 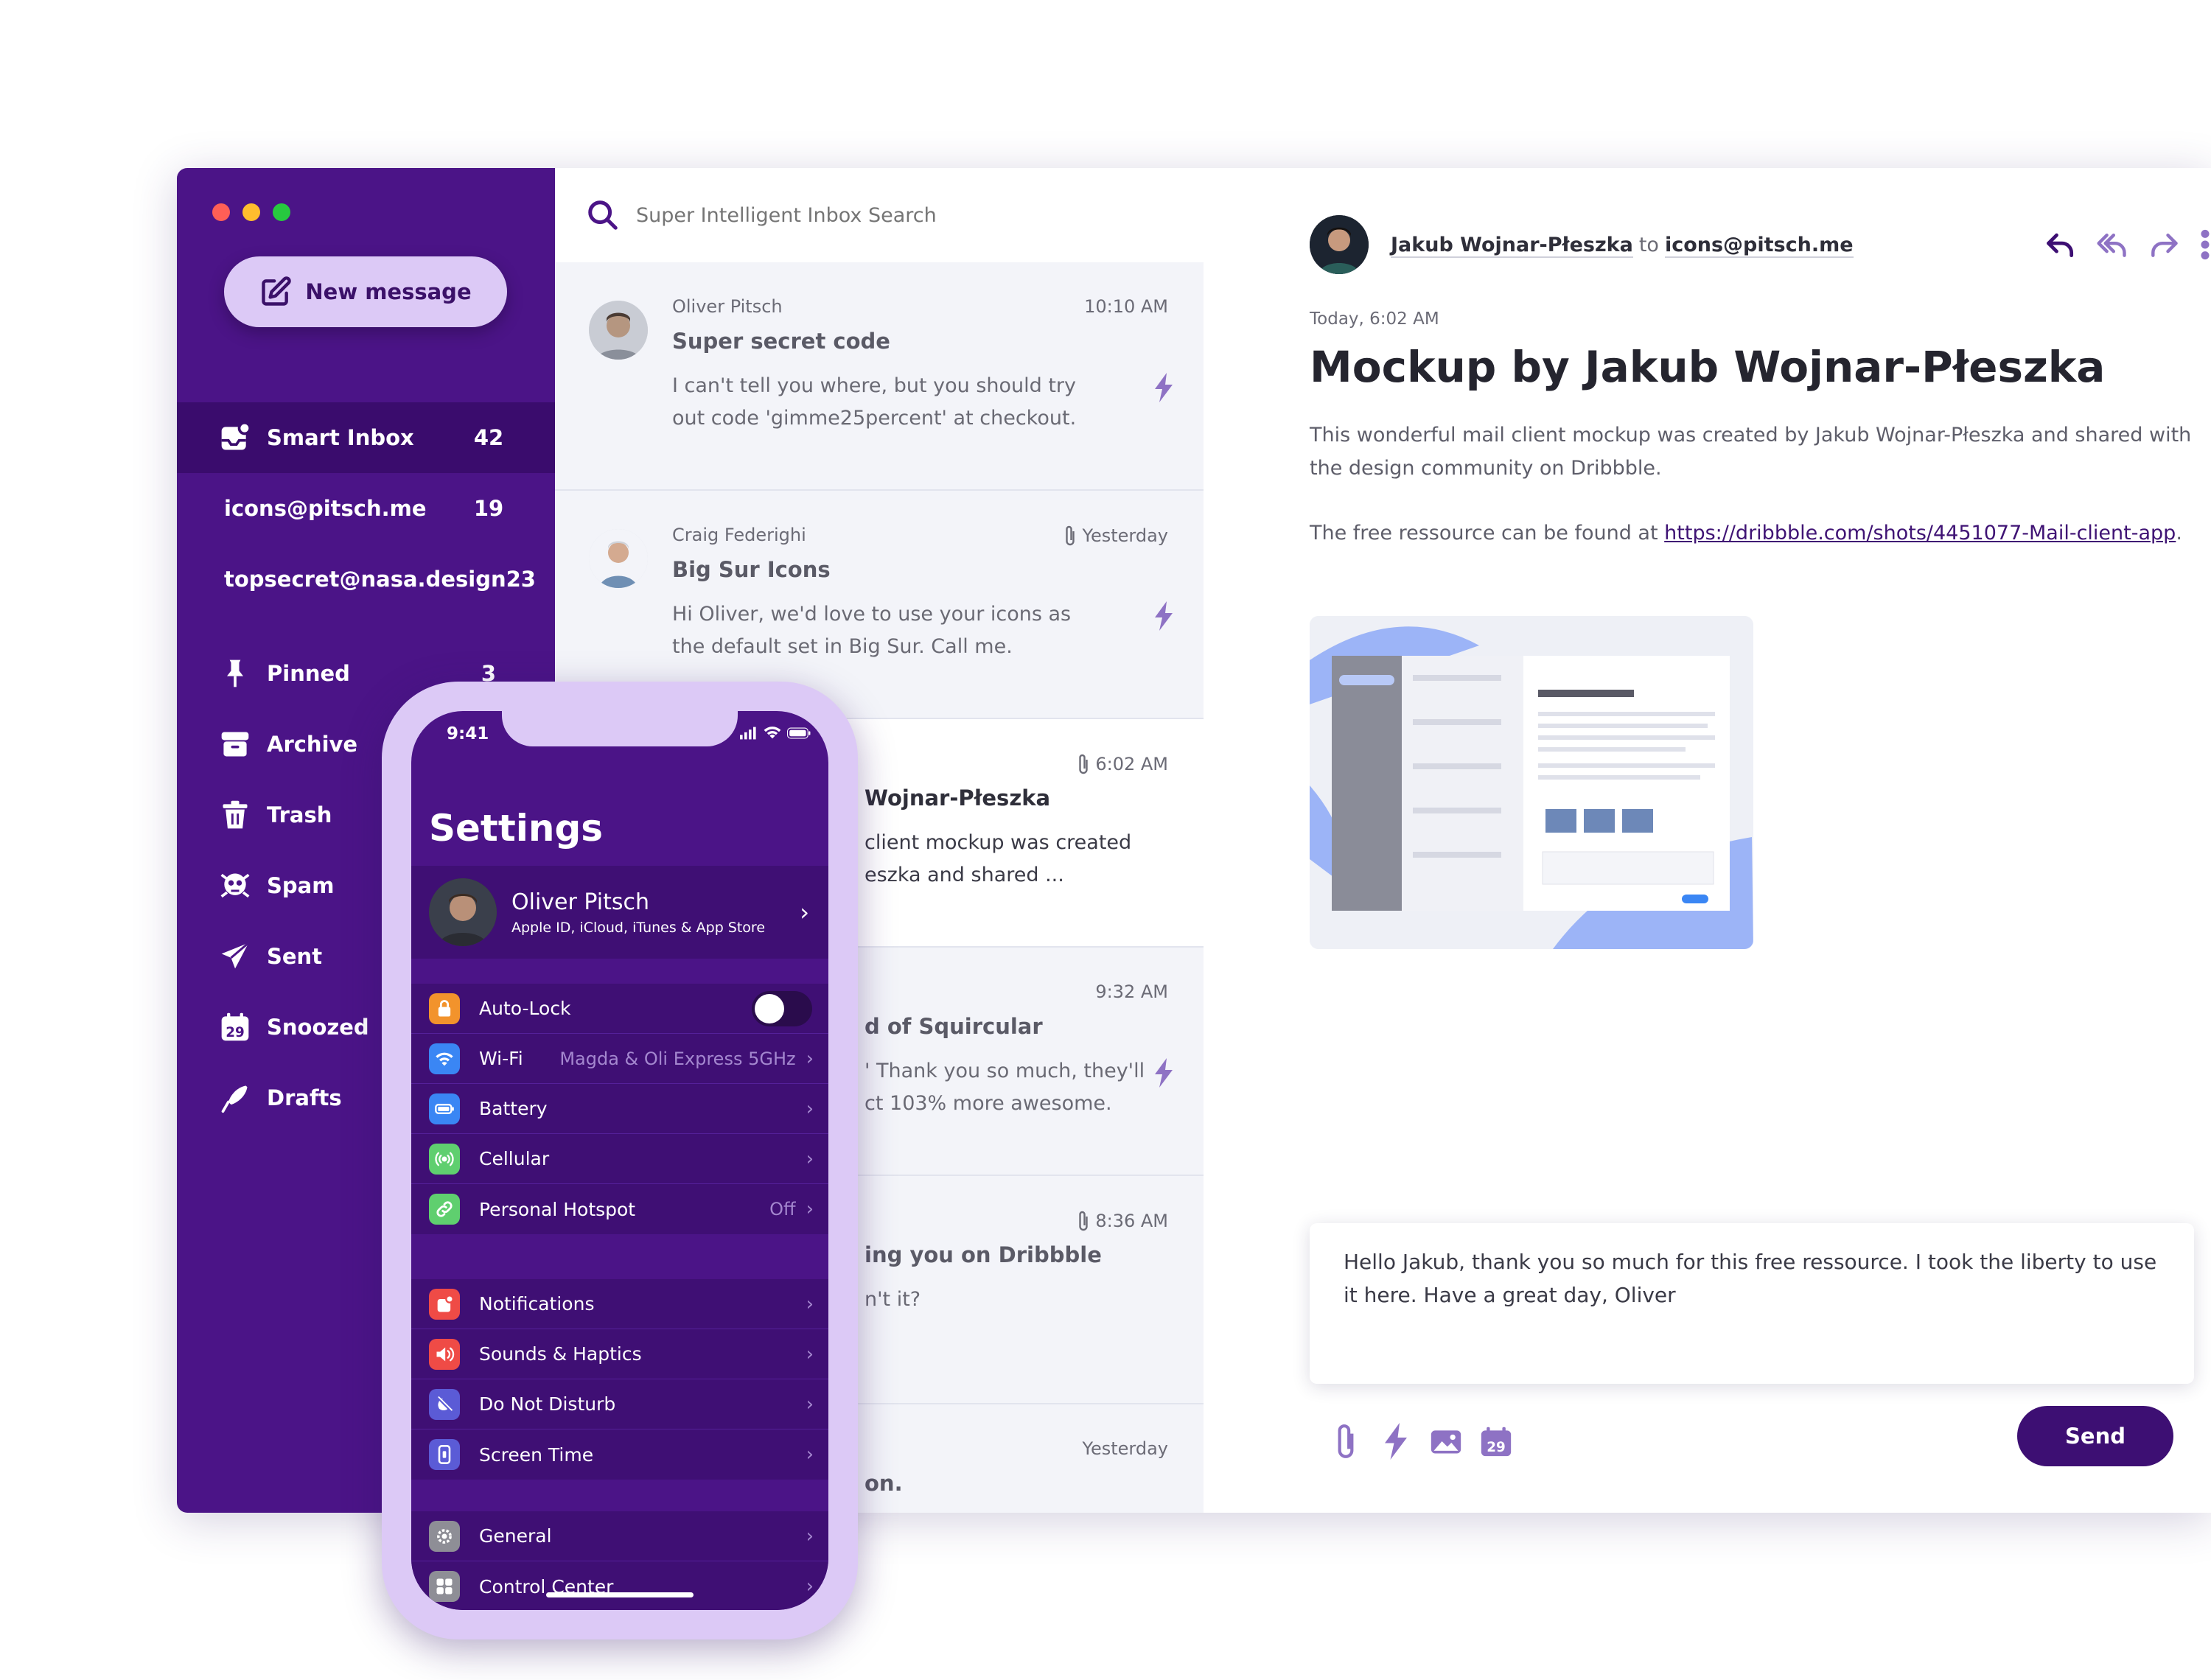 I want to click on setting-cellular: Cellular ›, so click(x=619, y=1159).